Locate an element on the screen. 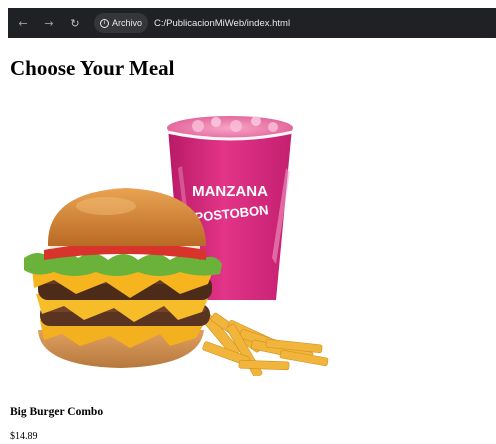 The width and height of the screenshot is (496, 444). address-bar: i Archivo C:/PublicacionMiWeb/index.html is located at coordinates (294, 23).